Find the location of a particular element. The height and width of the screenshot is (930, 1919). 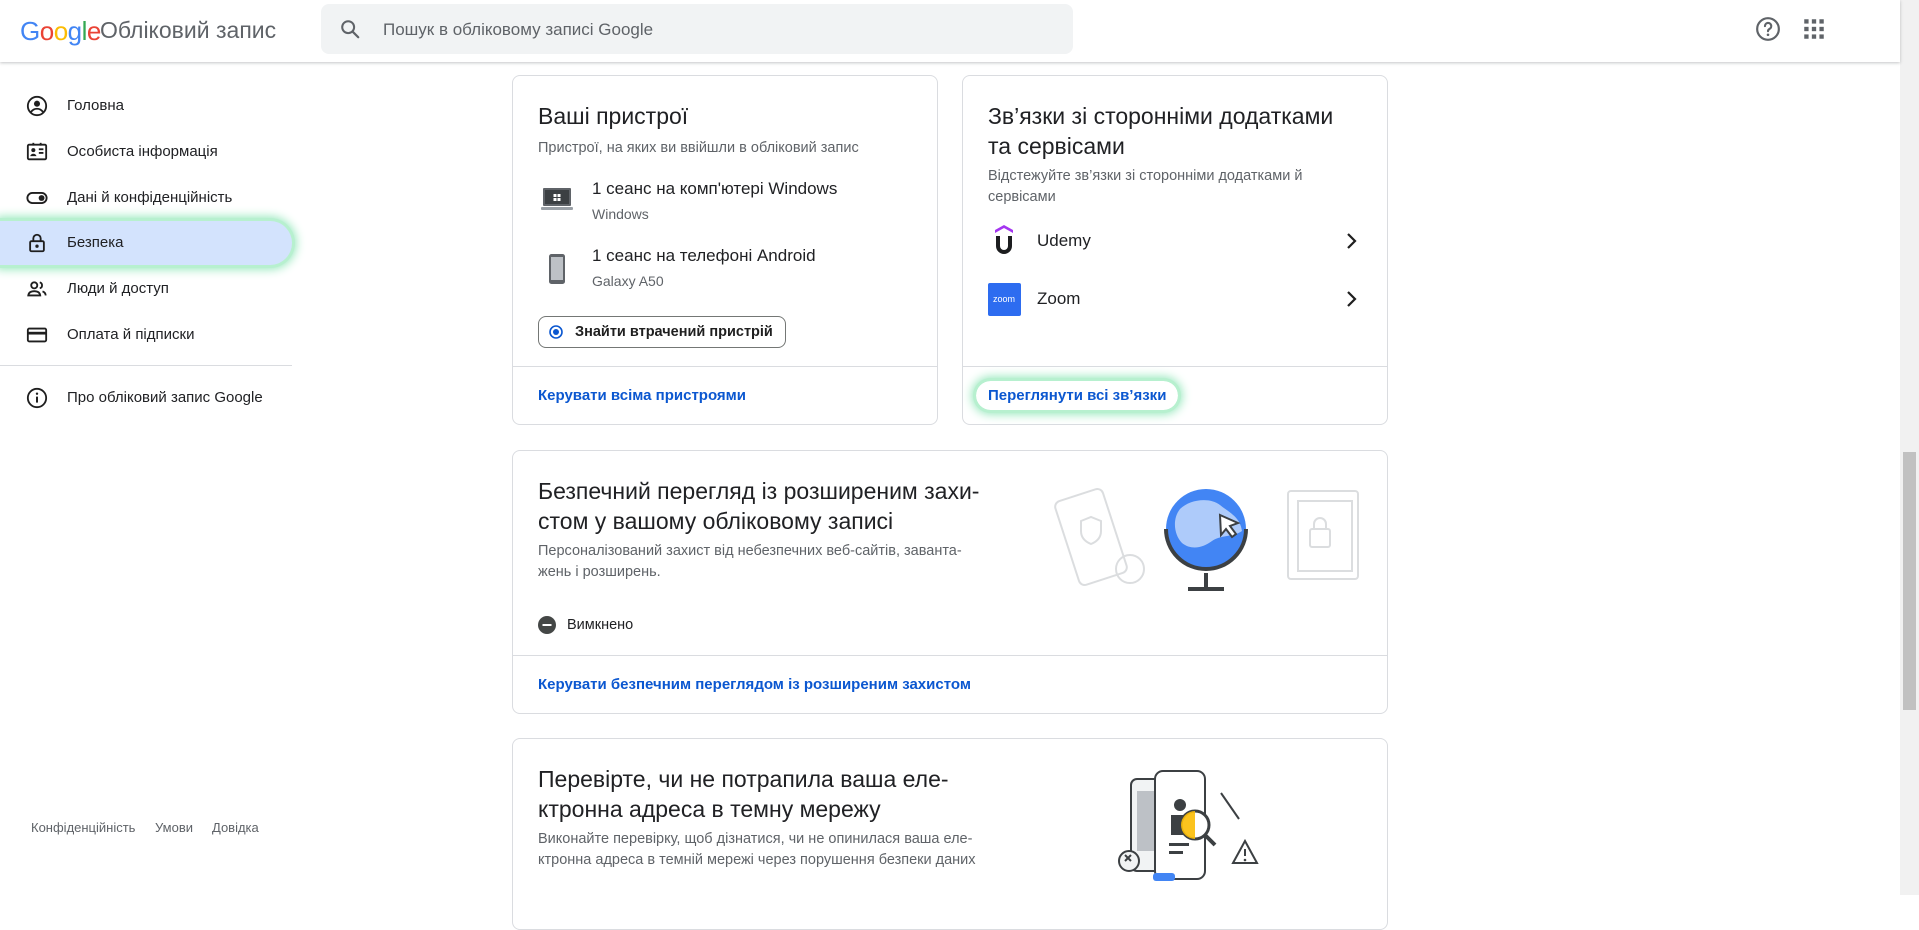

sidebar-item-data-privacy: Дані й конфіденційність is located at coordinates (146, 198).